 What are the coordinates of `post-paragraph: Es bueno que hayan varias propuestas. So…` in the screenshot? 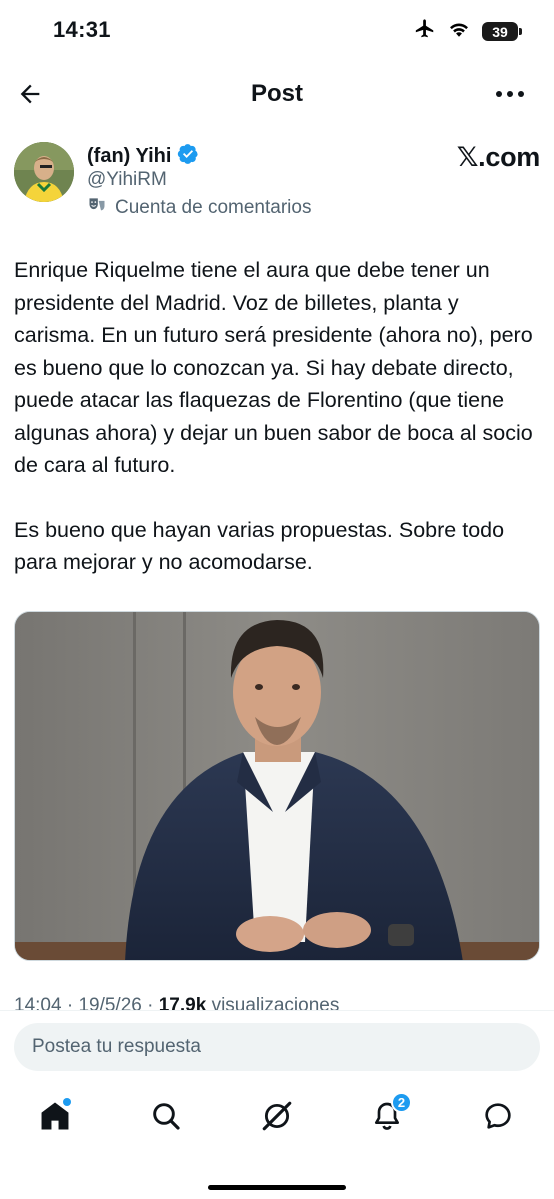 It's located at (259, 546).